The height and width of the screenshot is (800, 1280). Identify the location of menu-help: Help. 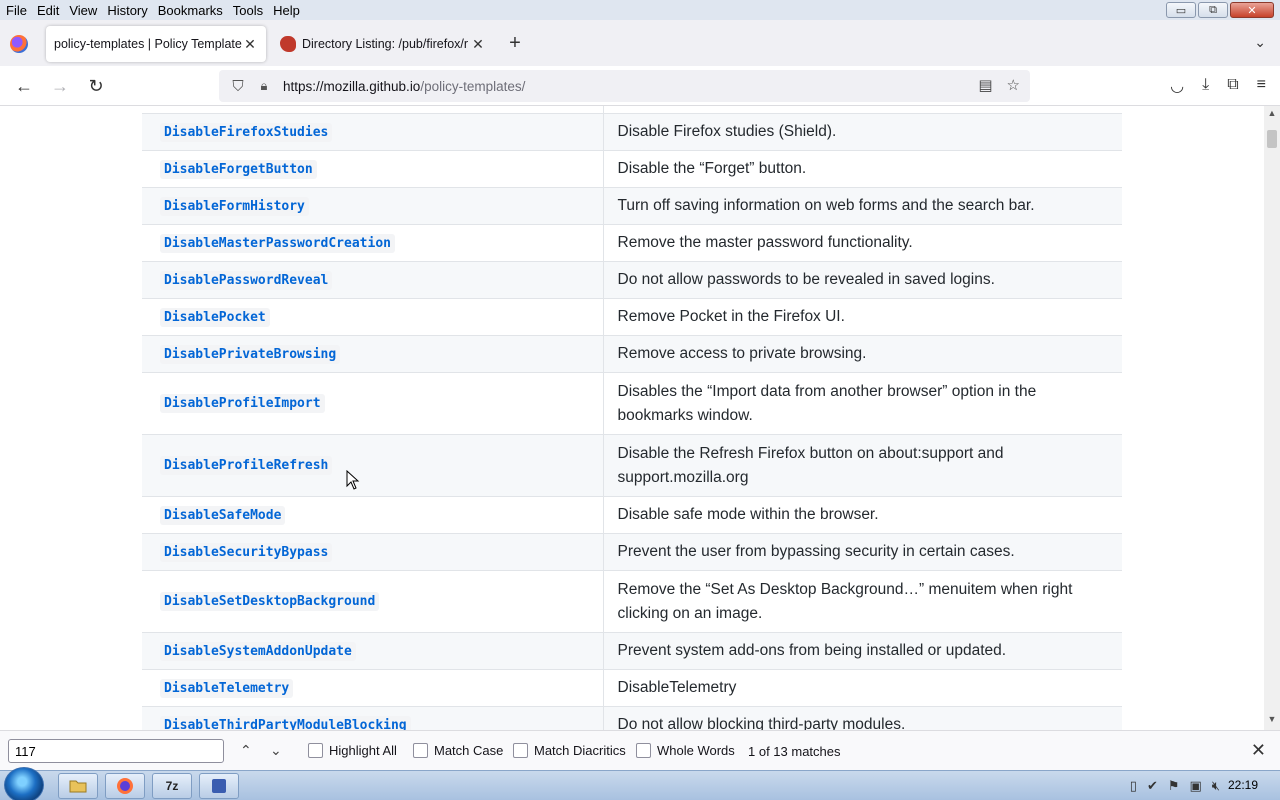
(286, 10).